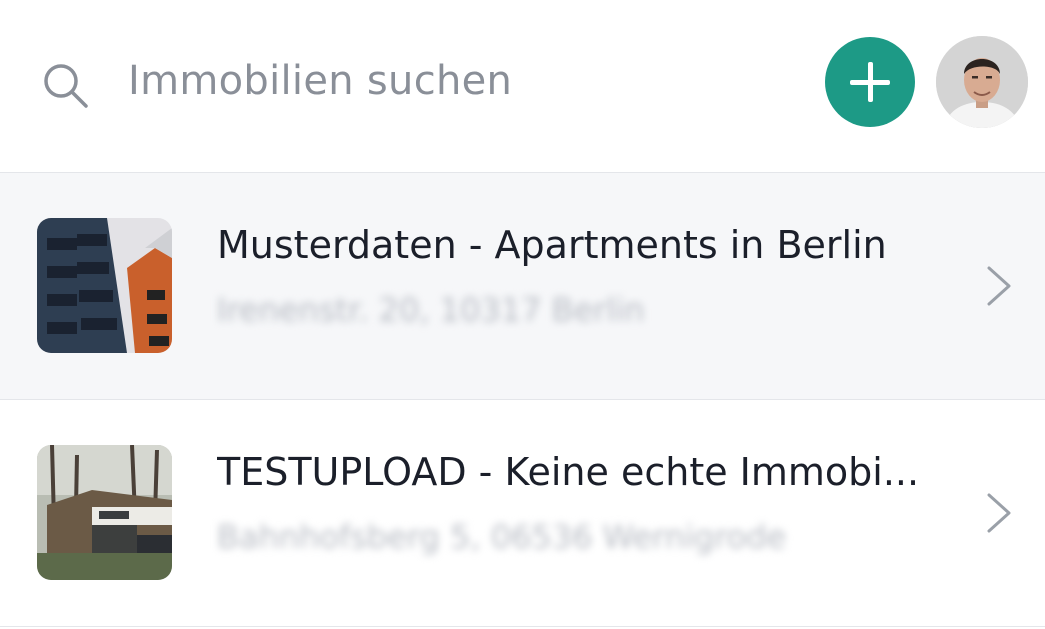 The width and height of the screenshot is (1045, 629). What do you see at coordinates (431, 310) in the screenshot?
I see `property-address: Irenenstr. 20, 10317 Berlin` at bounding box center [431, 310].